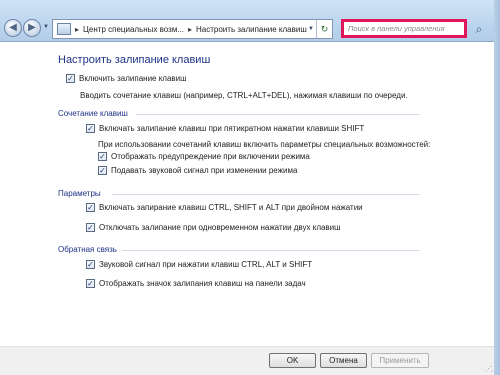 Image resolution: width=500 pixels, height=375 pixels. I want to click on arrow-right-icon: ▶, so click(32, 27).